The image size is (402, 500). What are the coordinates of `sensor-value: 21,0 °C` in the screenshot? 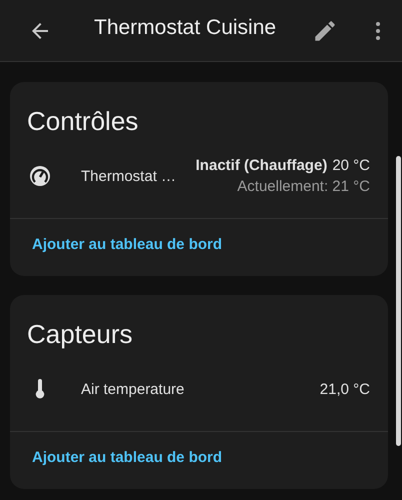 It's located at (345, 389).